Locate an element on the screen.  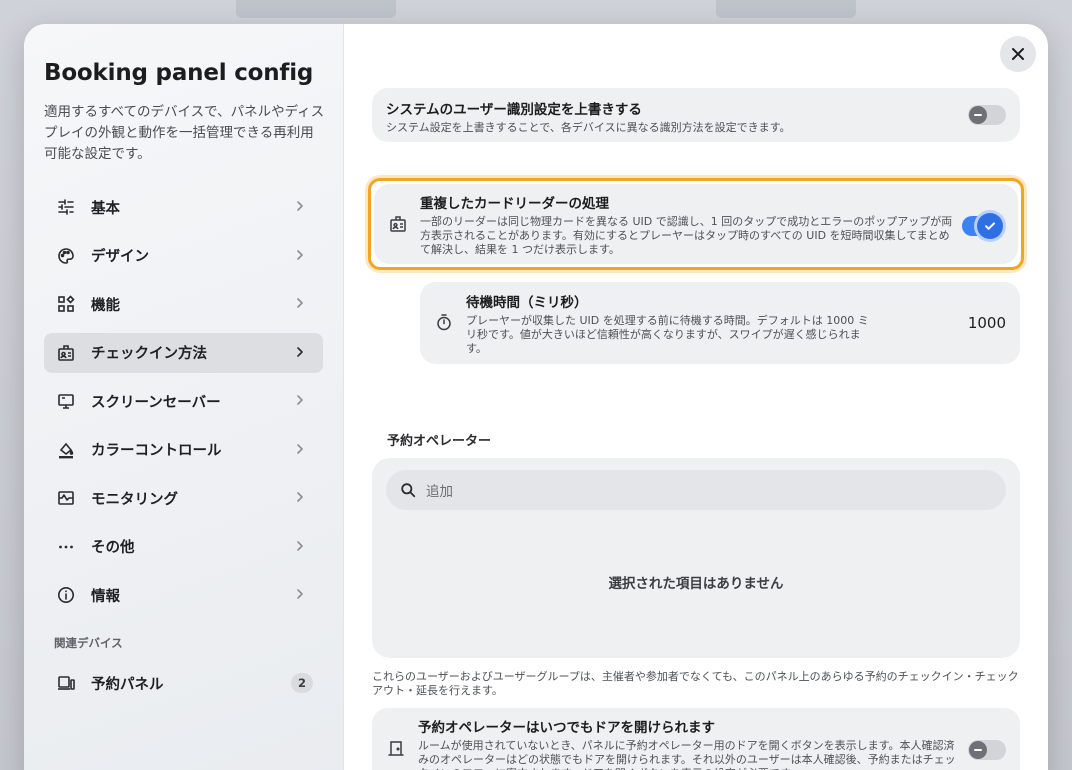
sidebar-item-screensaver: スクリーンセーバー is located at coordinates (183, 401).